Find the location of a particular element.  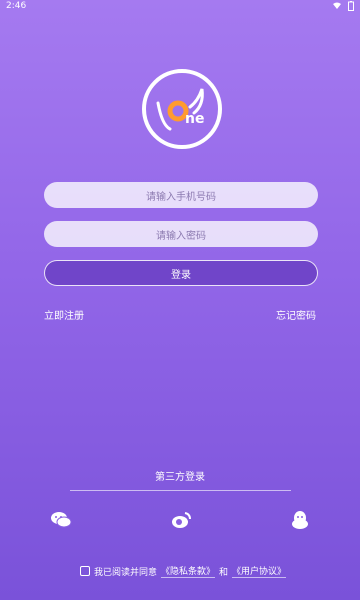

user-agreement-link: 《用户协议》 is located at coordinates (259, 571).